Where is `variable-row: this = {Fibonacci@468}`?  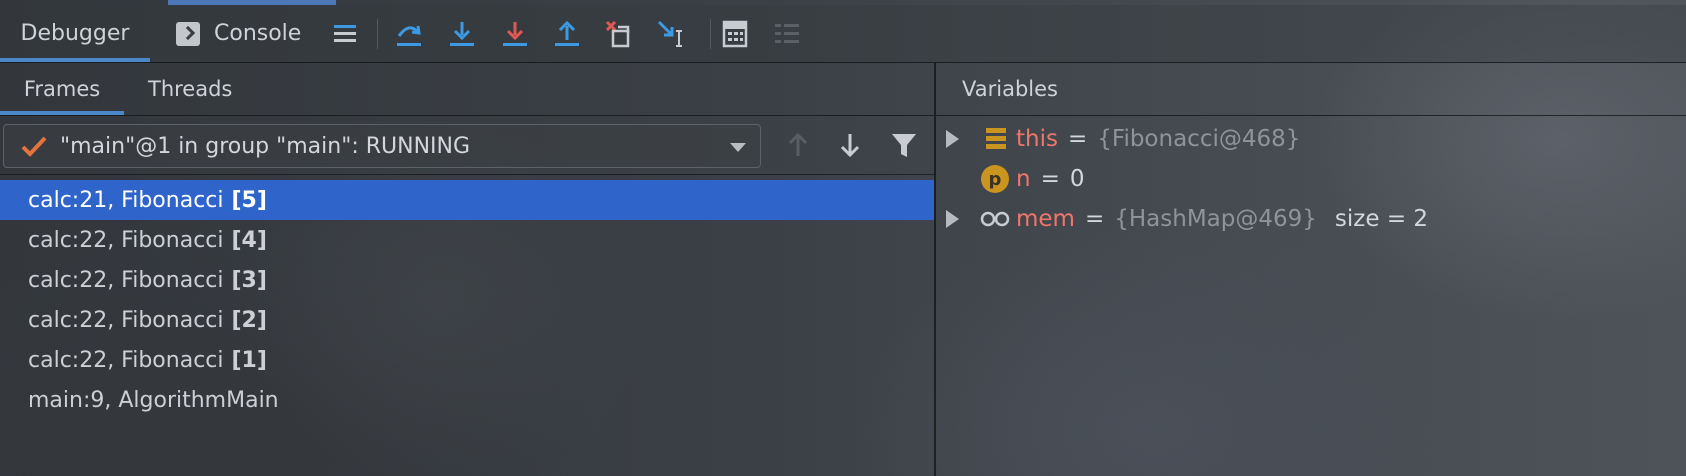
variable-row: this = {Fibonacci@468} is located at coordinates (1311, 139).